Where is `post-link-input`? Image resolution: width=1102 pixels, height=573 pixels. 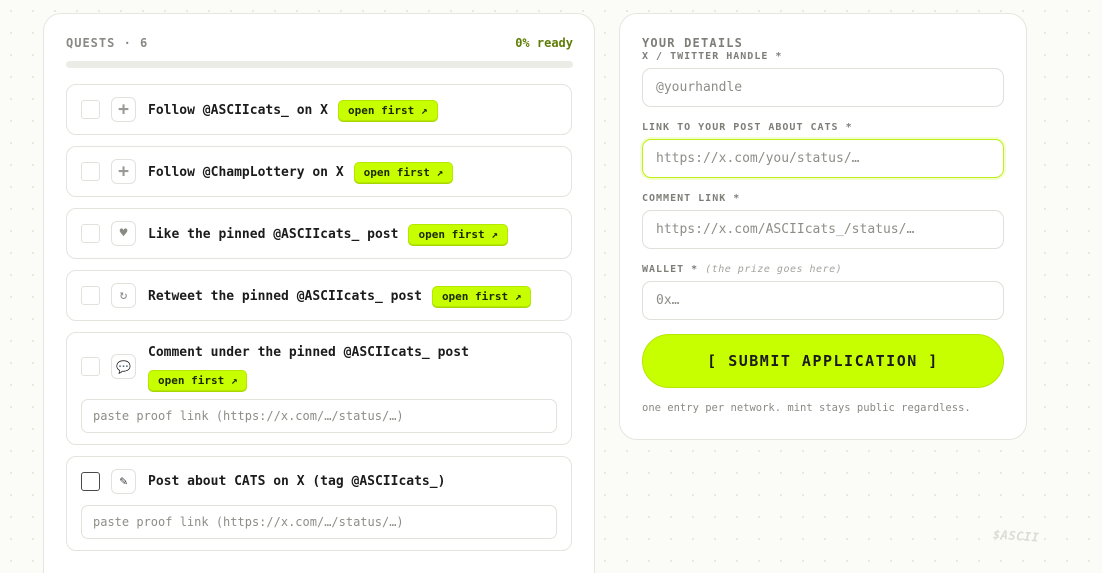
post-link-input is located at coordinates (823, 158).